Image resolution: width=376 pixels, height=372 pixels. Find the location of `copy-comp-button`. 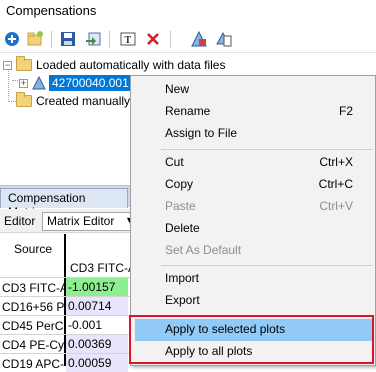

copy-comp-button is located at coordinates (224, 39).